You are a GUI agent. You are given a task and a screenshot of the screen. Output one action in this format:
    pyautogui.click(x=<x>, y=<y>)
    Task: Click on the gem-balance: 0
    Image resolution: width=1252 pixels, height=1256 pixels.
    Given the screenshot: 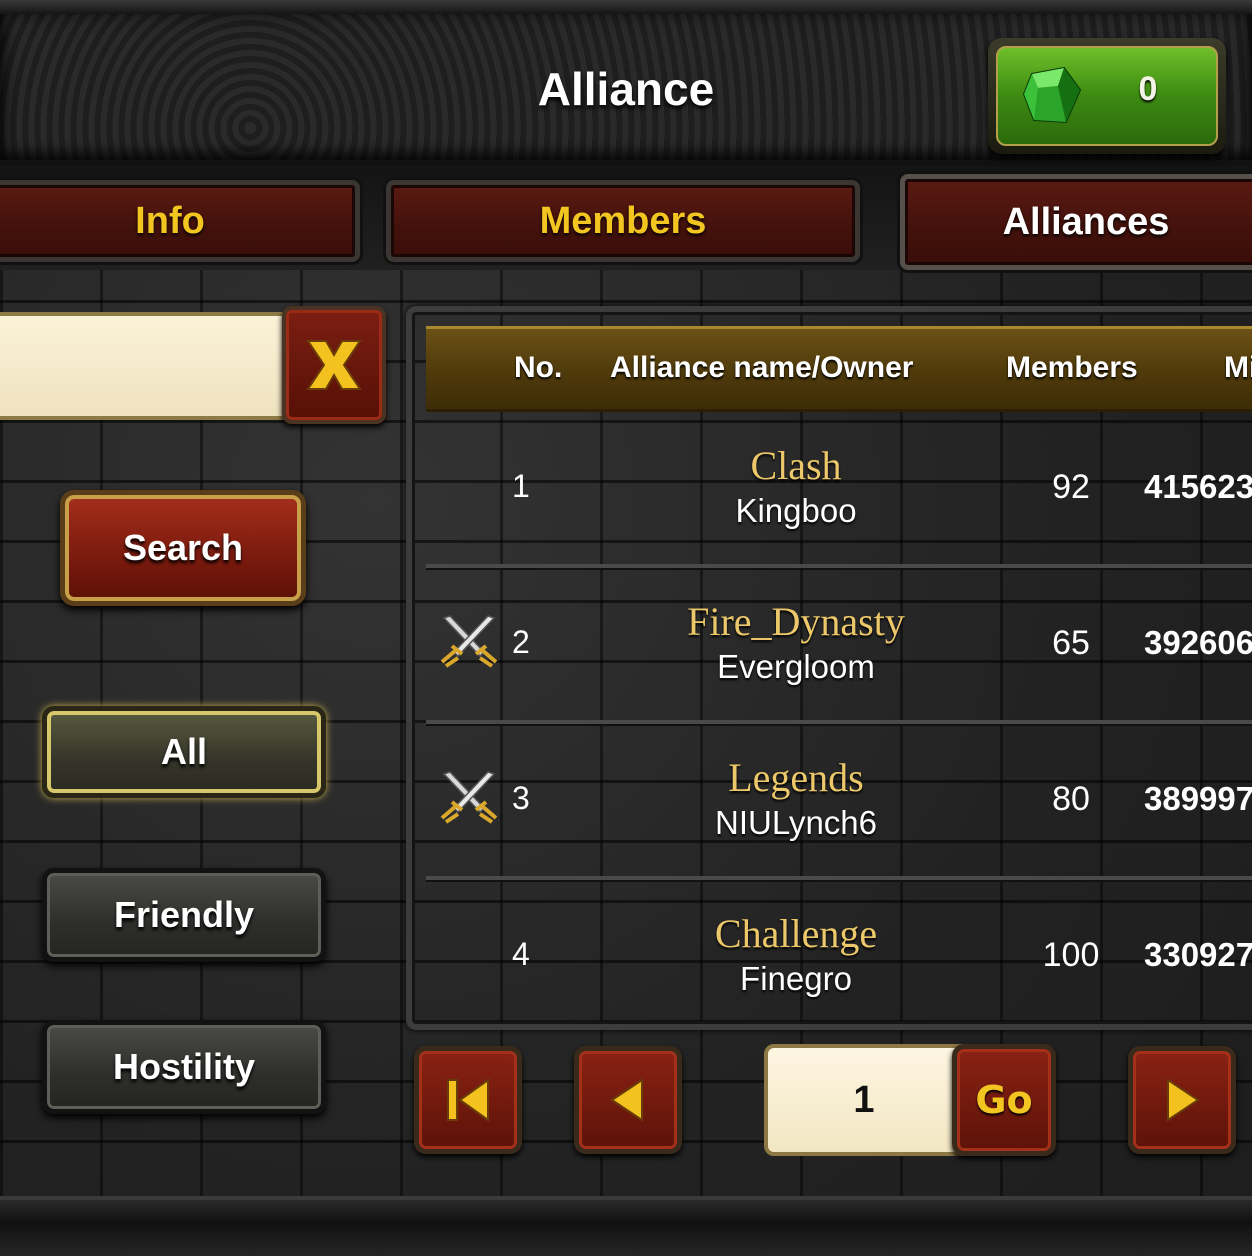 What is the action you would take?
    pyautogui.click(x=1107, y=96)
    